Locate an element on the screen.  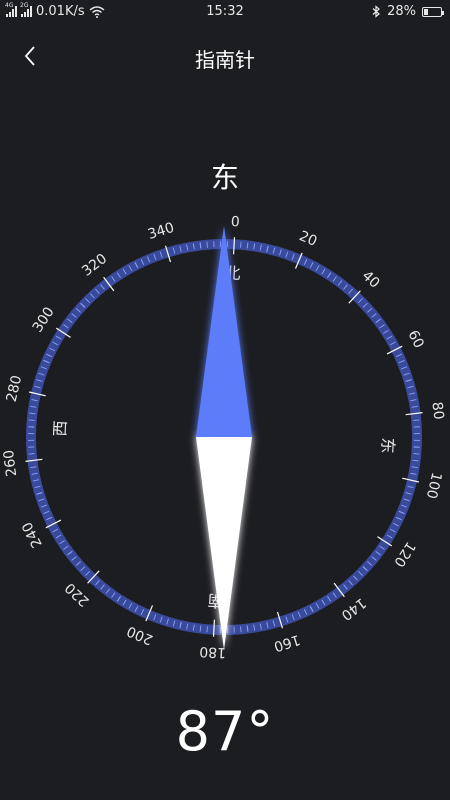
degree-label: 200 is located at coordinates (140, 634).